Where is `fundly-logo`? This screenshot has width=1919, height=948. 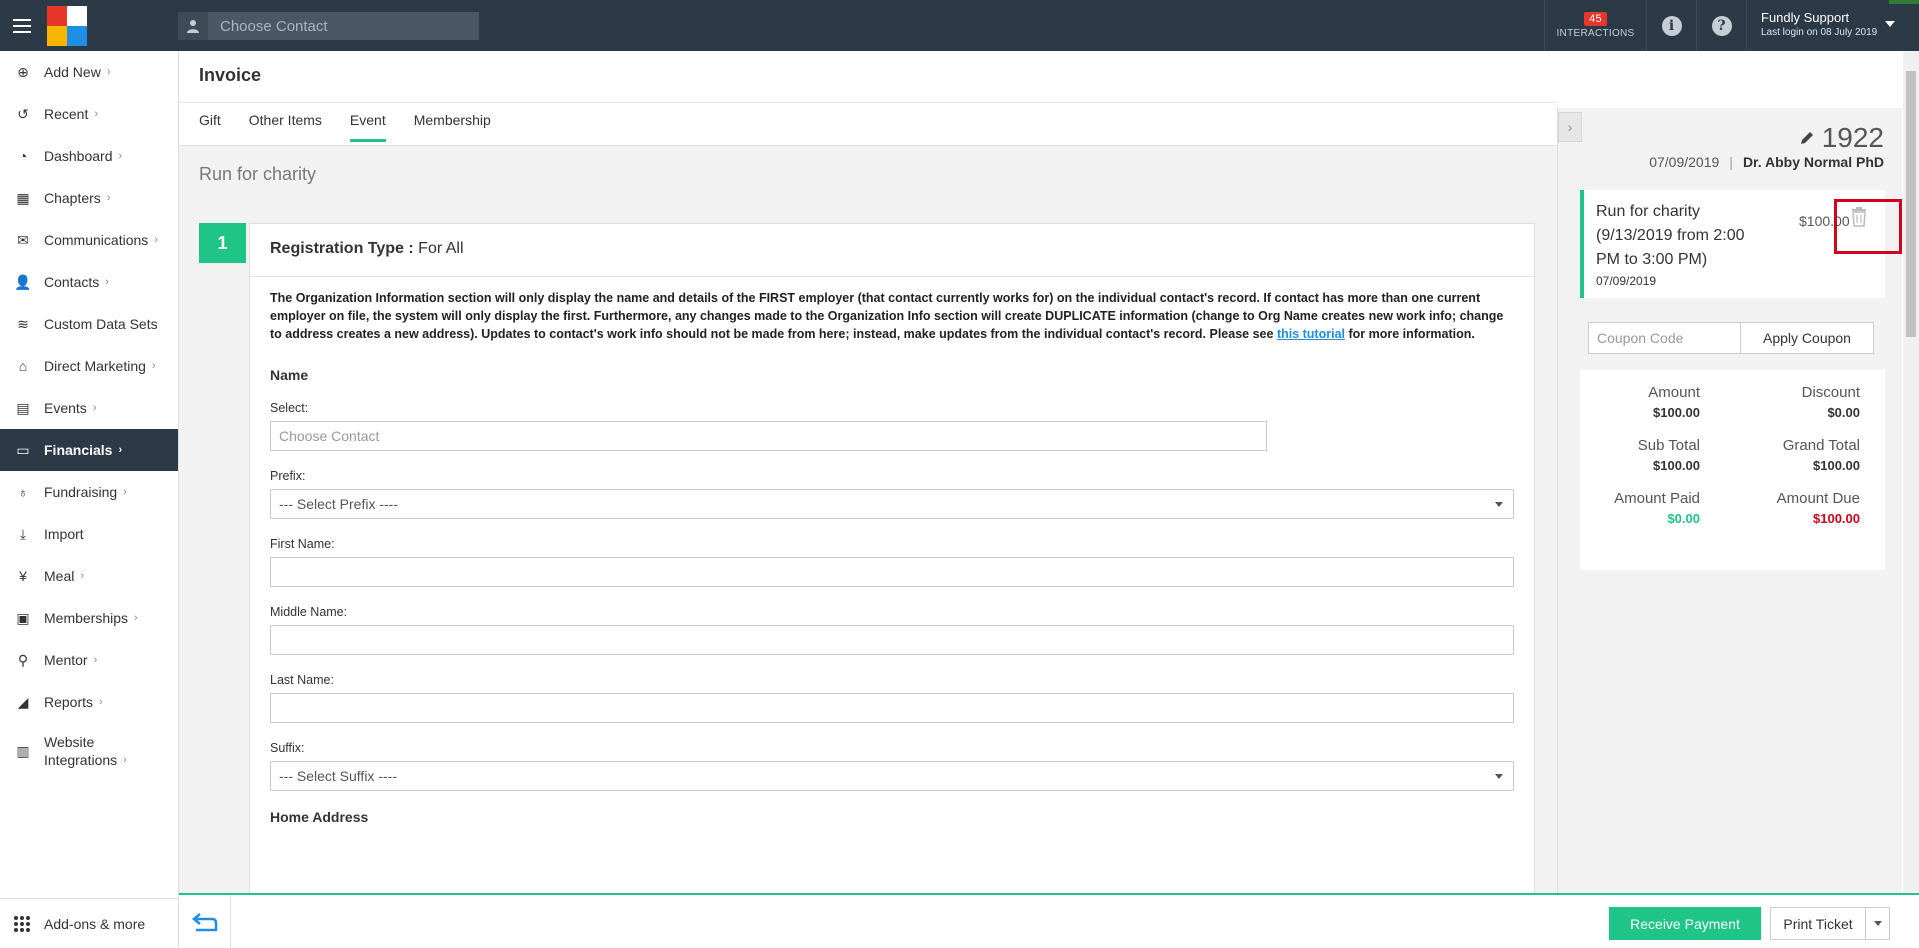 fundly-logo is located at coordinates (67, 25).